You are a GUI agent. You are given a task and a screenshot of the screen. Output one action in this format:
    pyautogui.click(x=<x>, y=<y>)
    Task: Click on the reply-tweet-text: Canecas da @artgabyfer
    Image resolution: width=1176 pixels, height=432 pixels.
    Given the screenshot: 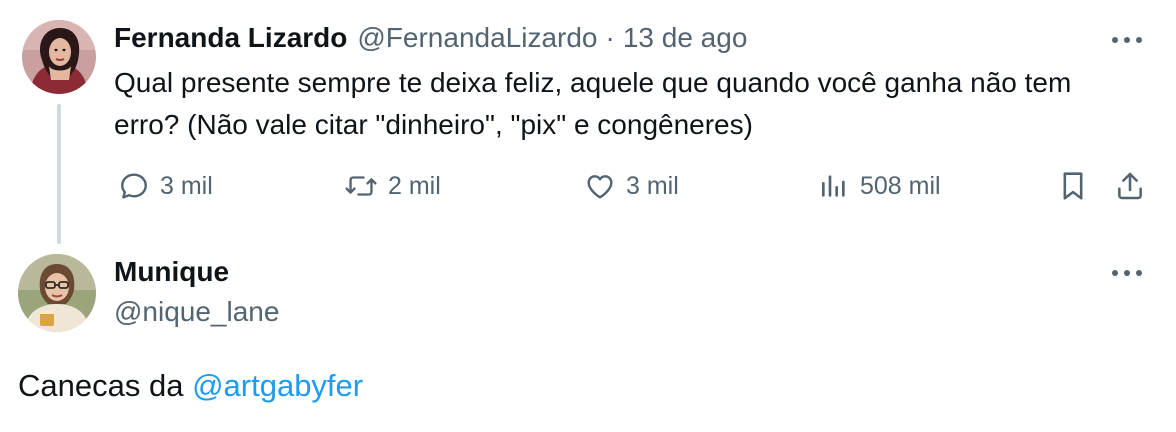 What is the action you would take?
    pyautogui.click(x=190, y=386)
    